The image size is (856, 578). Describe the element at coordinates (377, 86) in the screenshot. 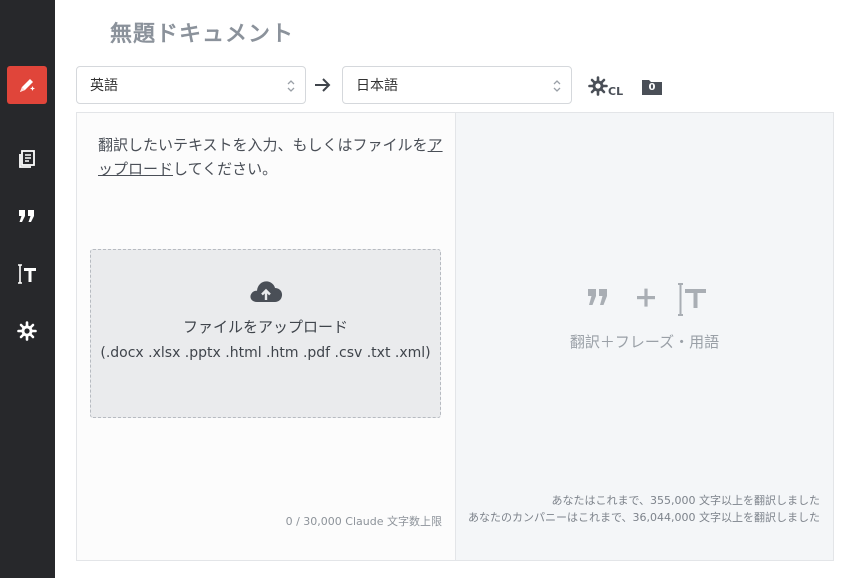

I see `target-language-value: 日本語` at that location.